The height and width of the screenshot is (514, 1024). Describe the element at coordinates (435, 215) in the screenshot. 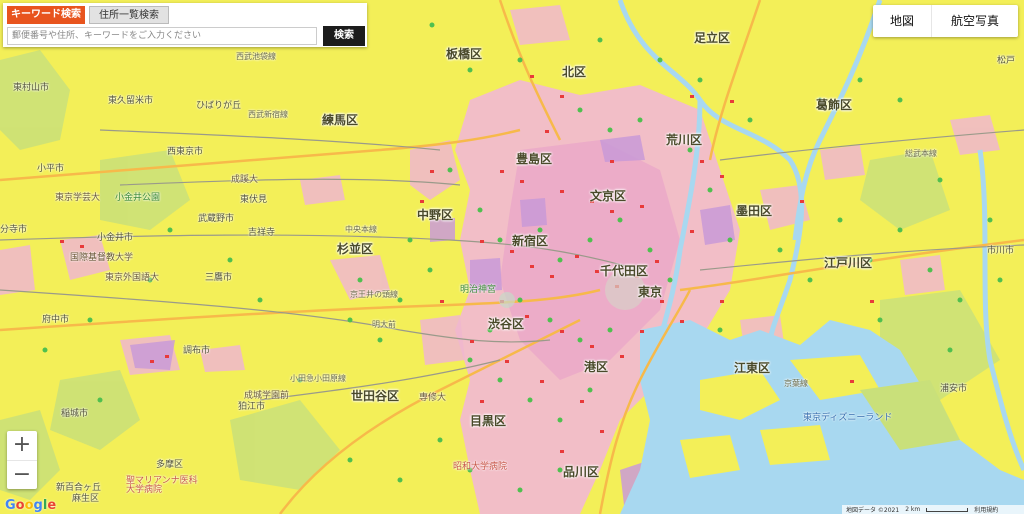

I see `ward-label-nakano: 中野区` at that location.